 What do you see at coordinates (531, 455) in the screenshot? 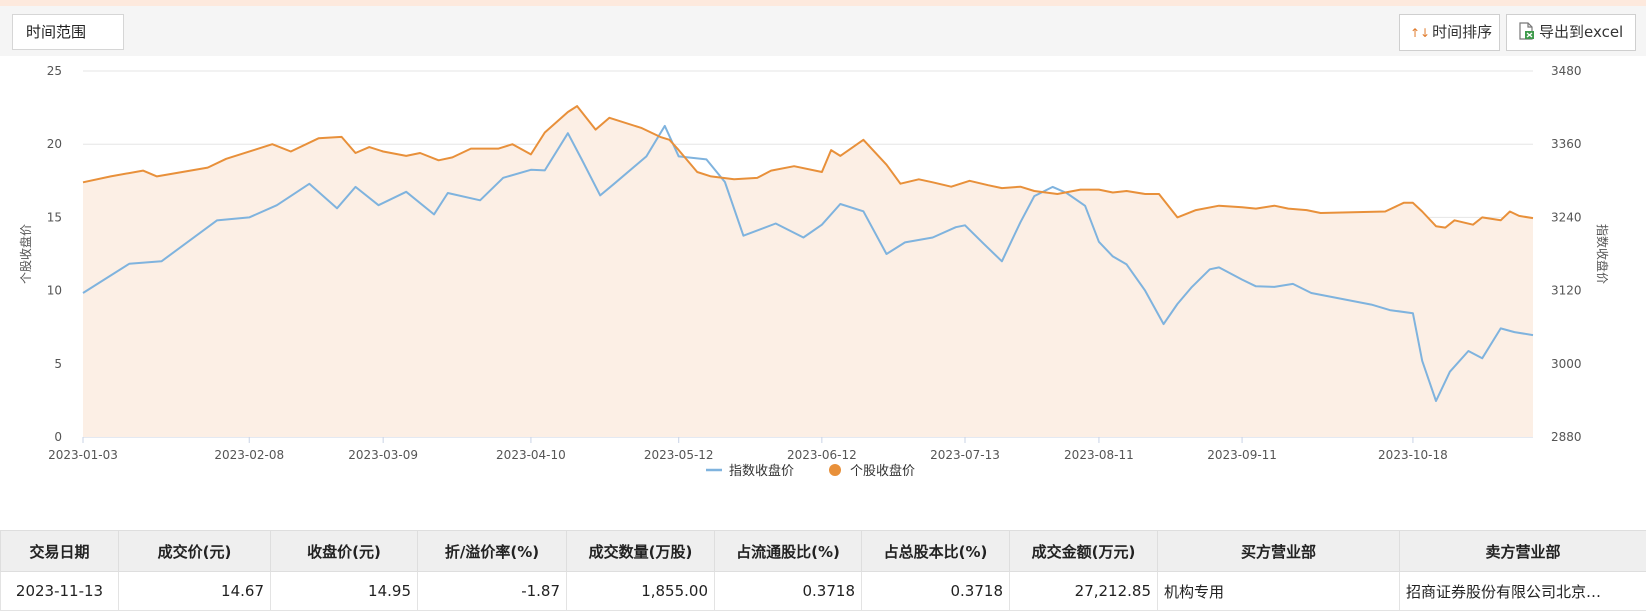
I see `x-tick-label: 2023-04-10` at bounding box center [531, 455].